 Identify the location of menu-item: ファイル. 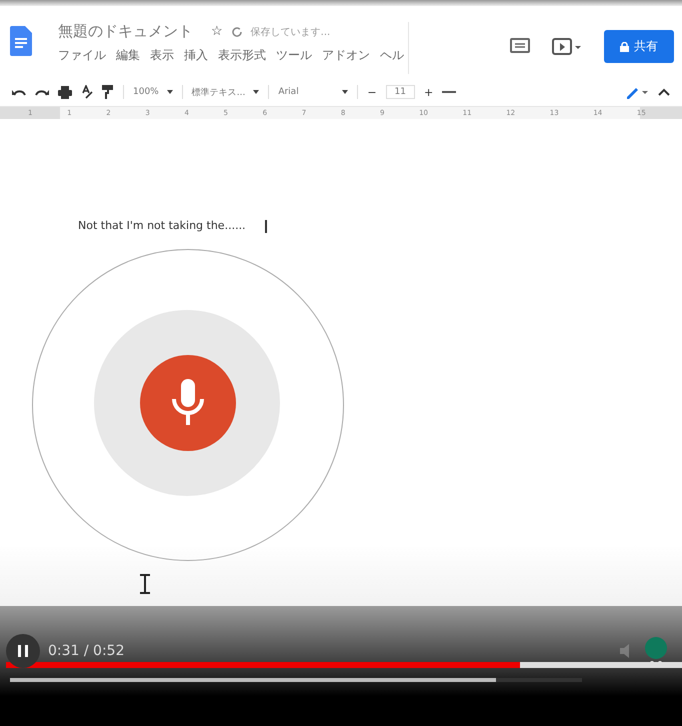
(82, 55).